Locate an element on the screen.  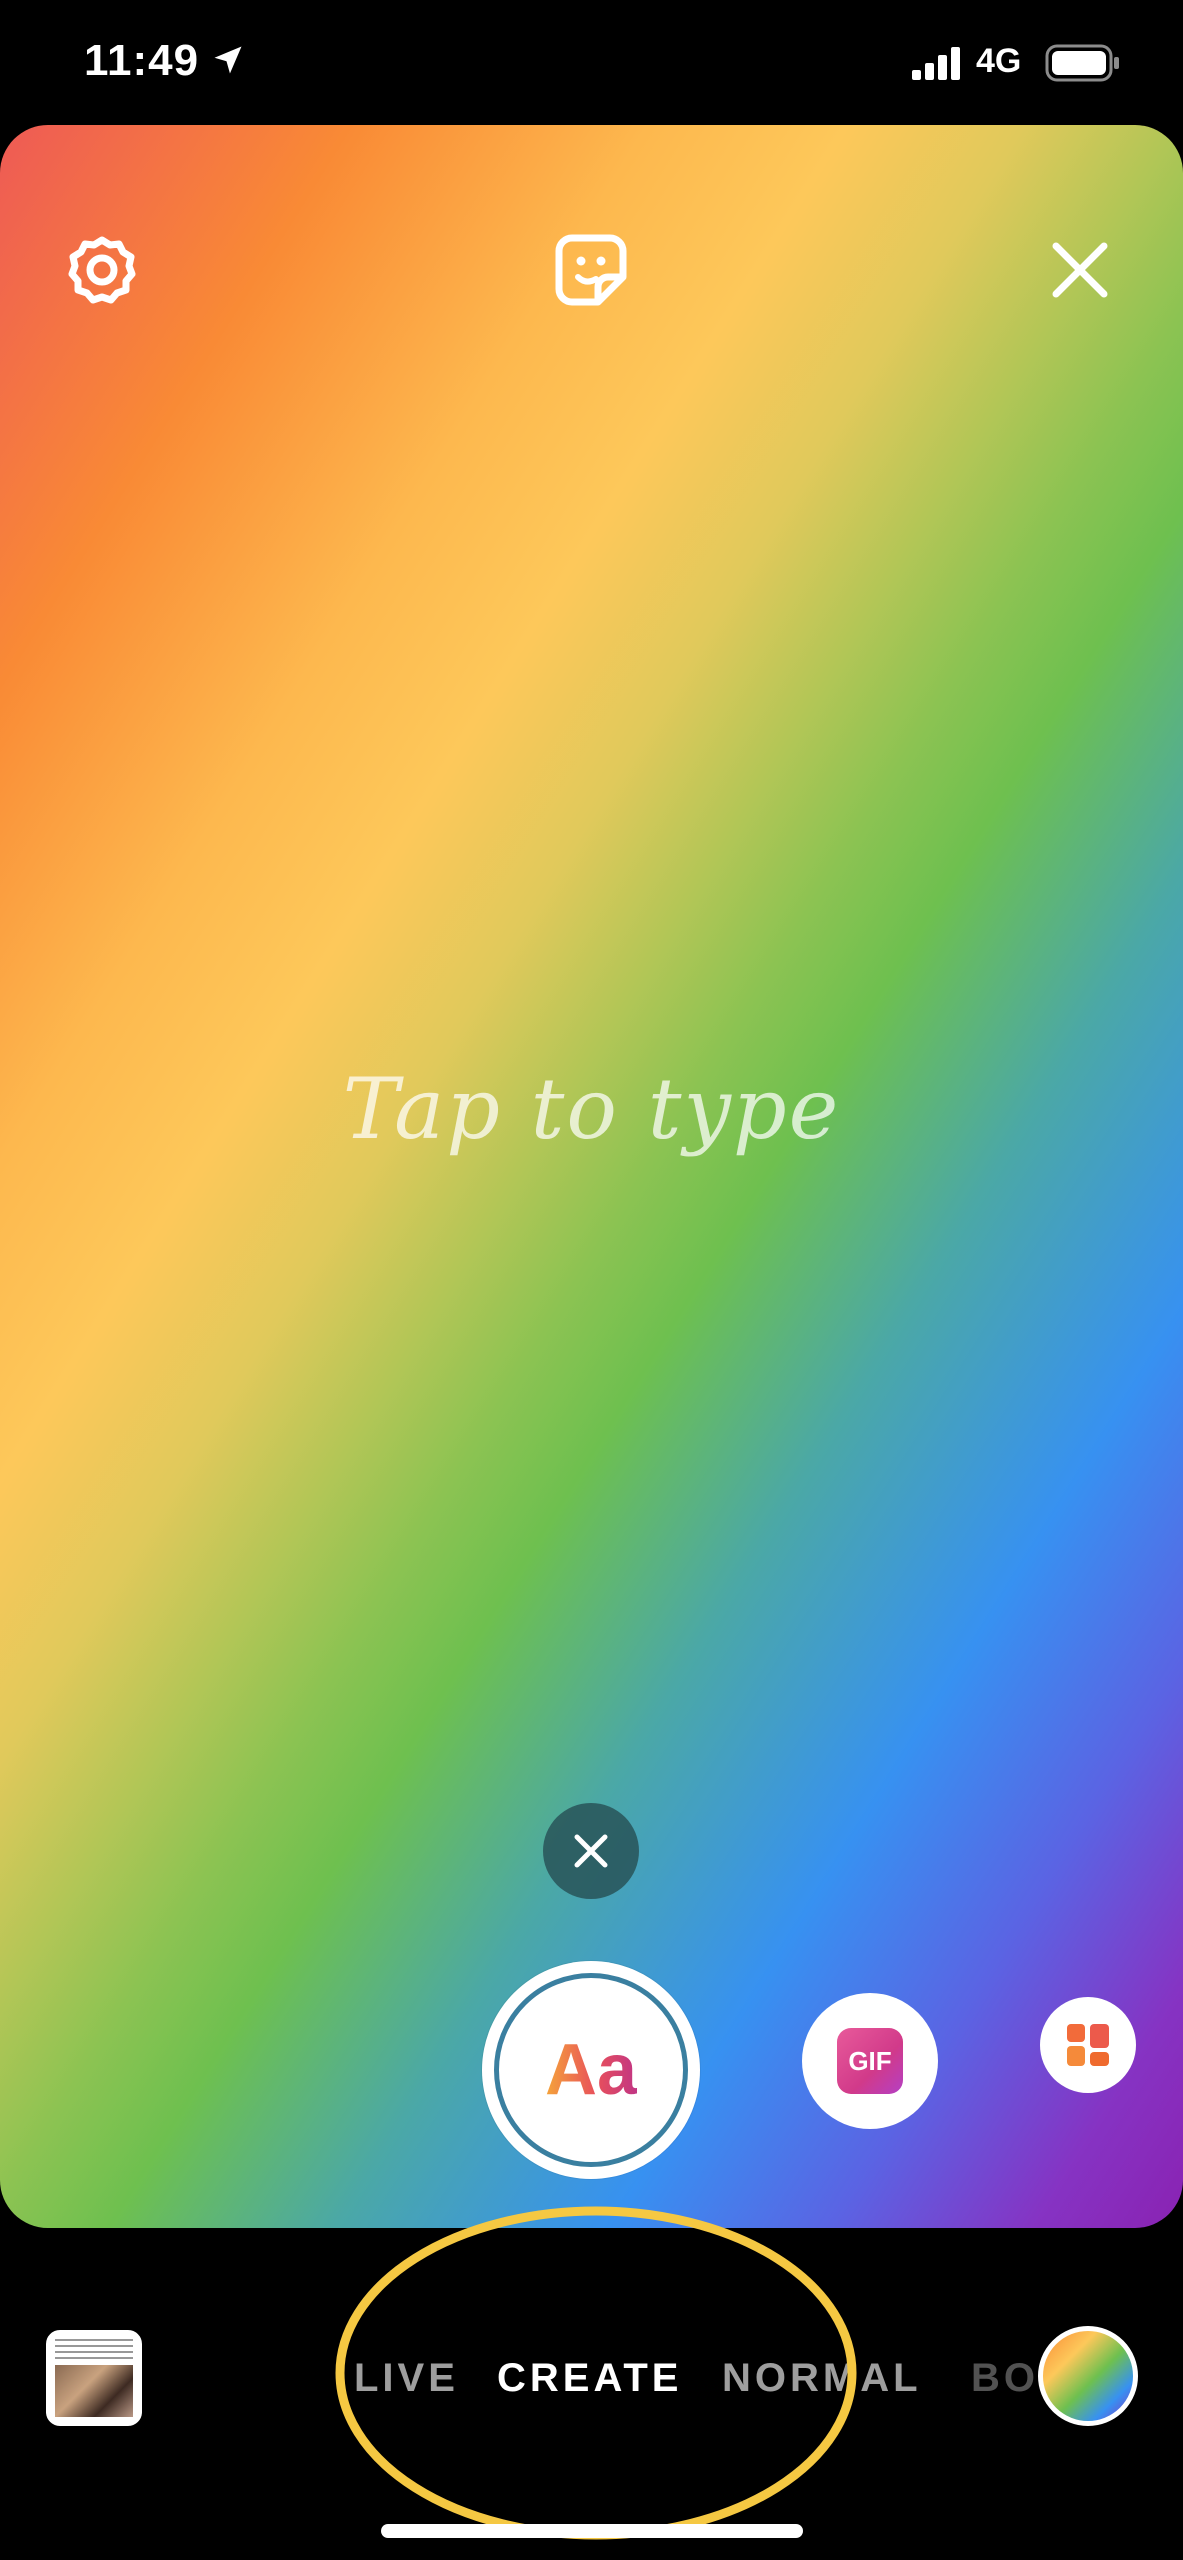
dismiss-tools-button is located at coordinates (591, 1851).